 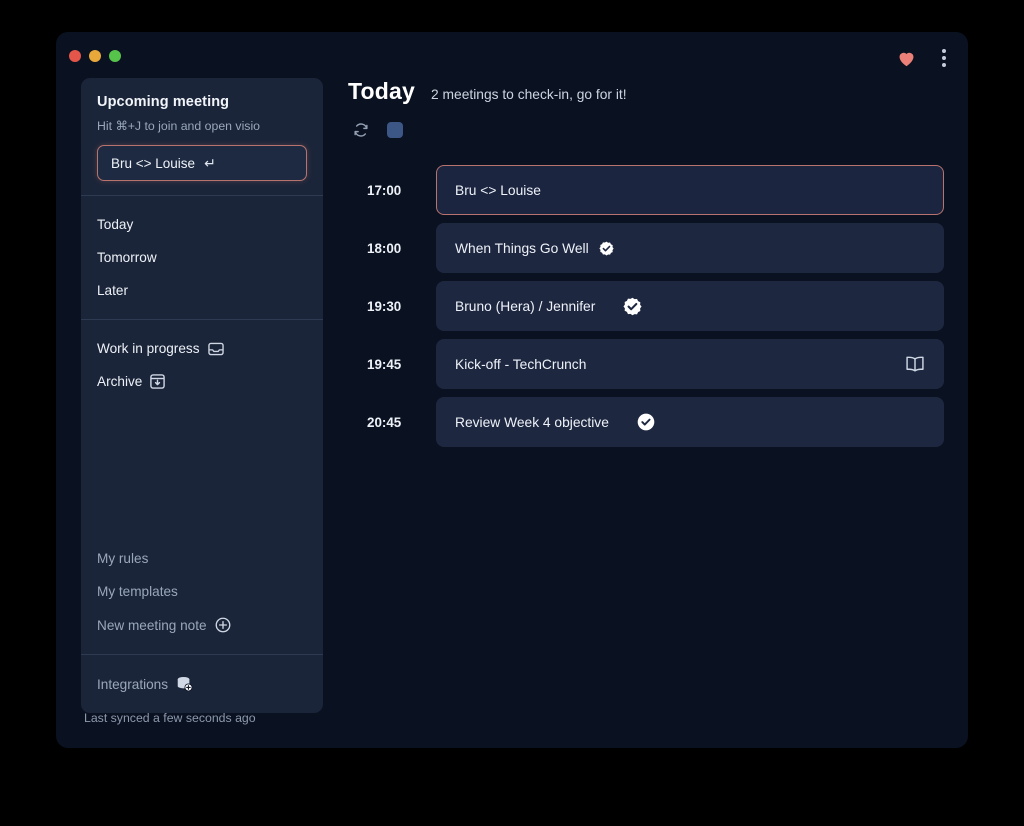 I want to click on sidebar-nav-tertiary: My rules My templates New meeting note, so click(x=202, y=592).